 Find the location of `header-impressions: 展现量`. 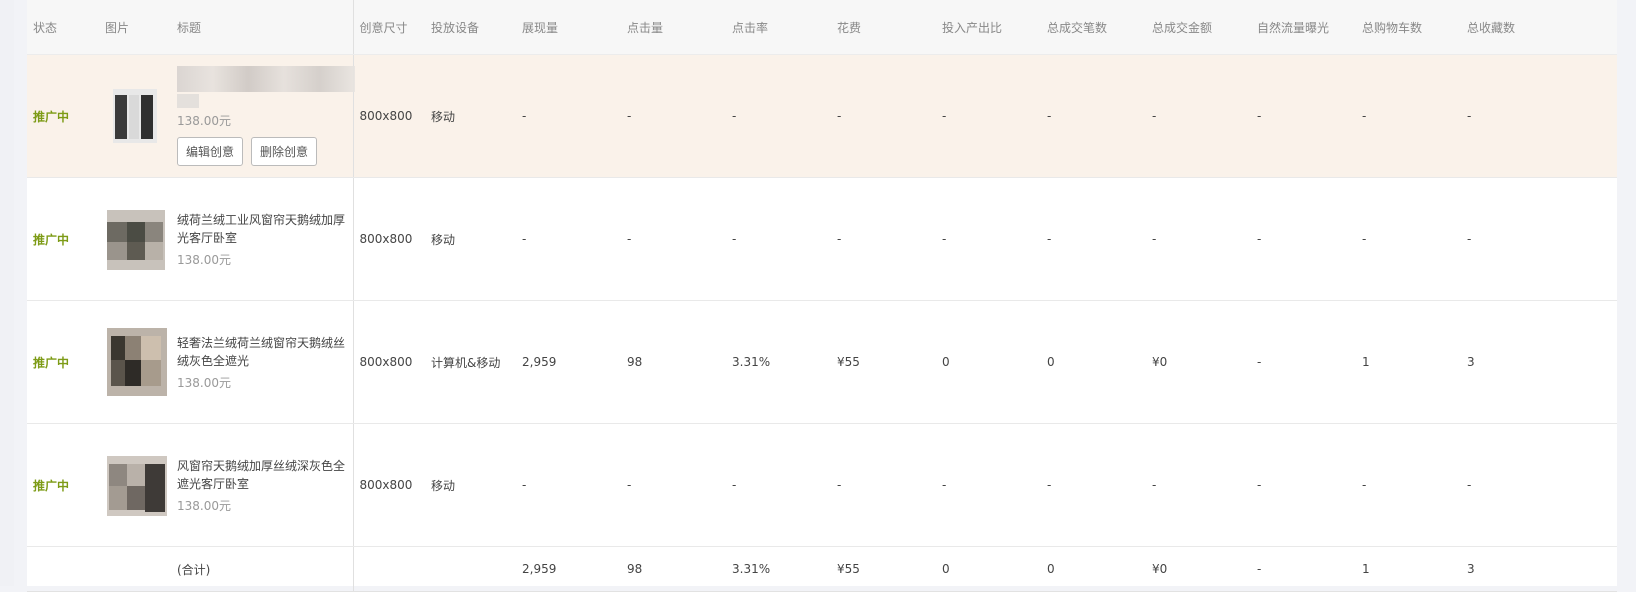

header-impressions: 展现量 is located at coordinates (568, 27).